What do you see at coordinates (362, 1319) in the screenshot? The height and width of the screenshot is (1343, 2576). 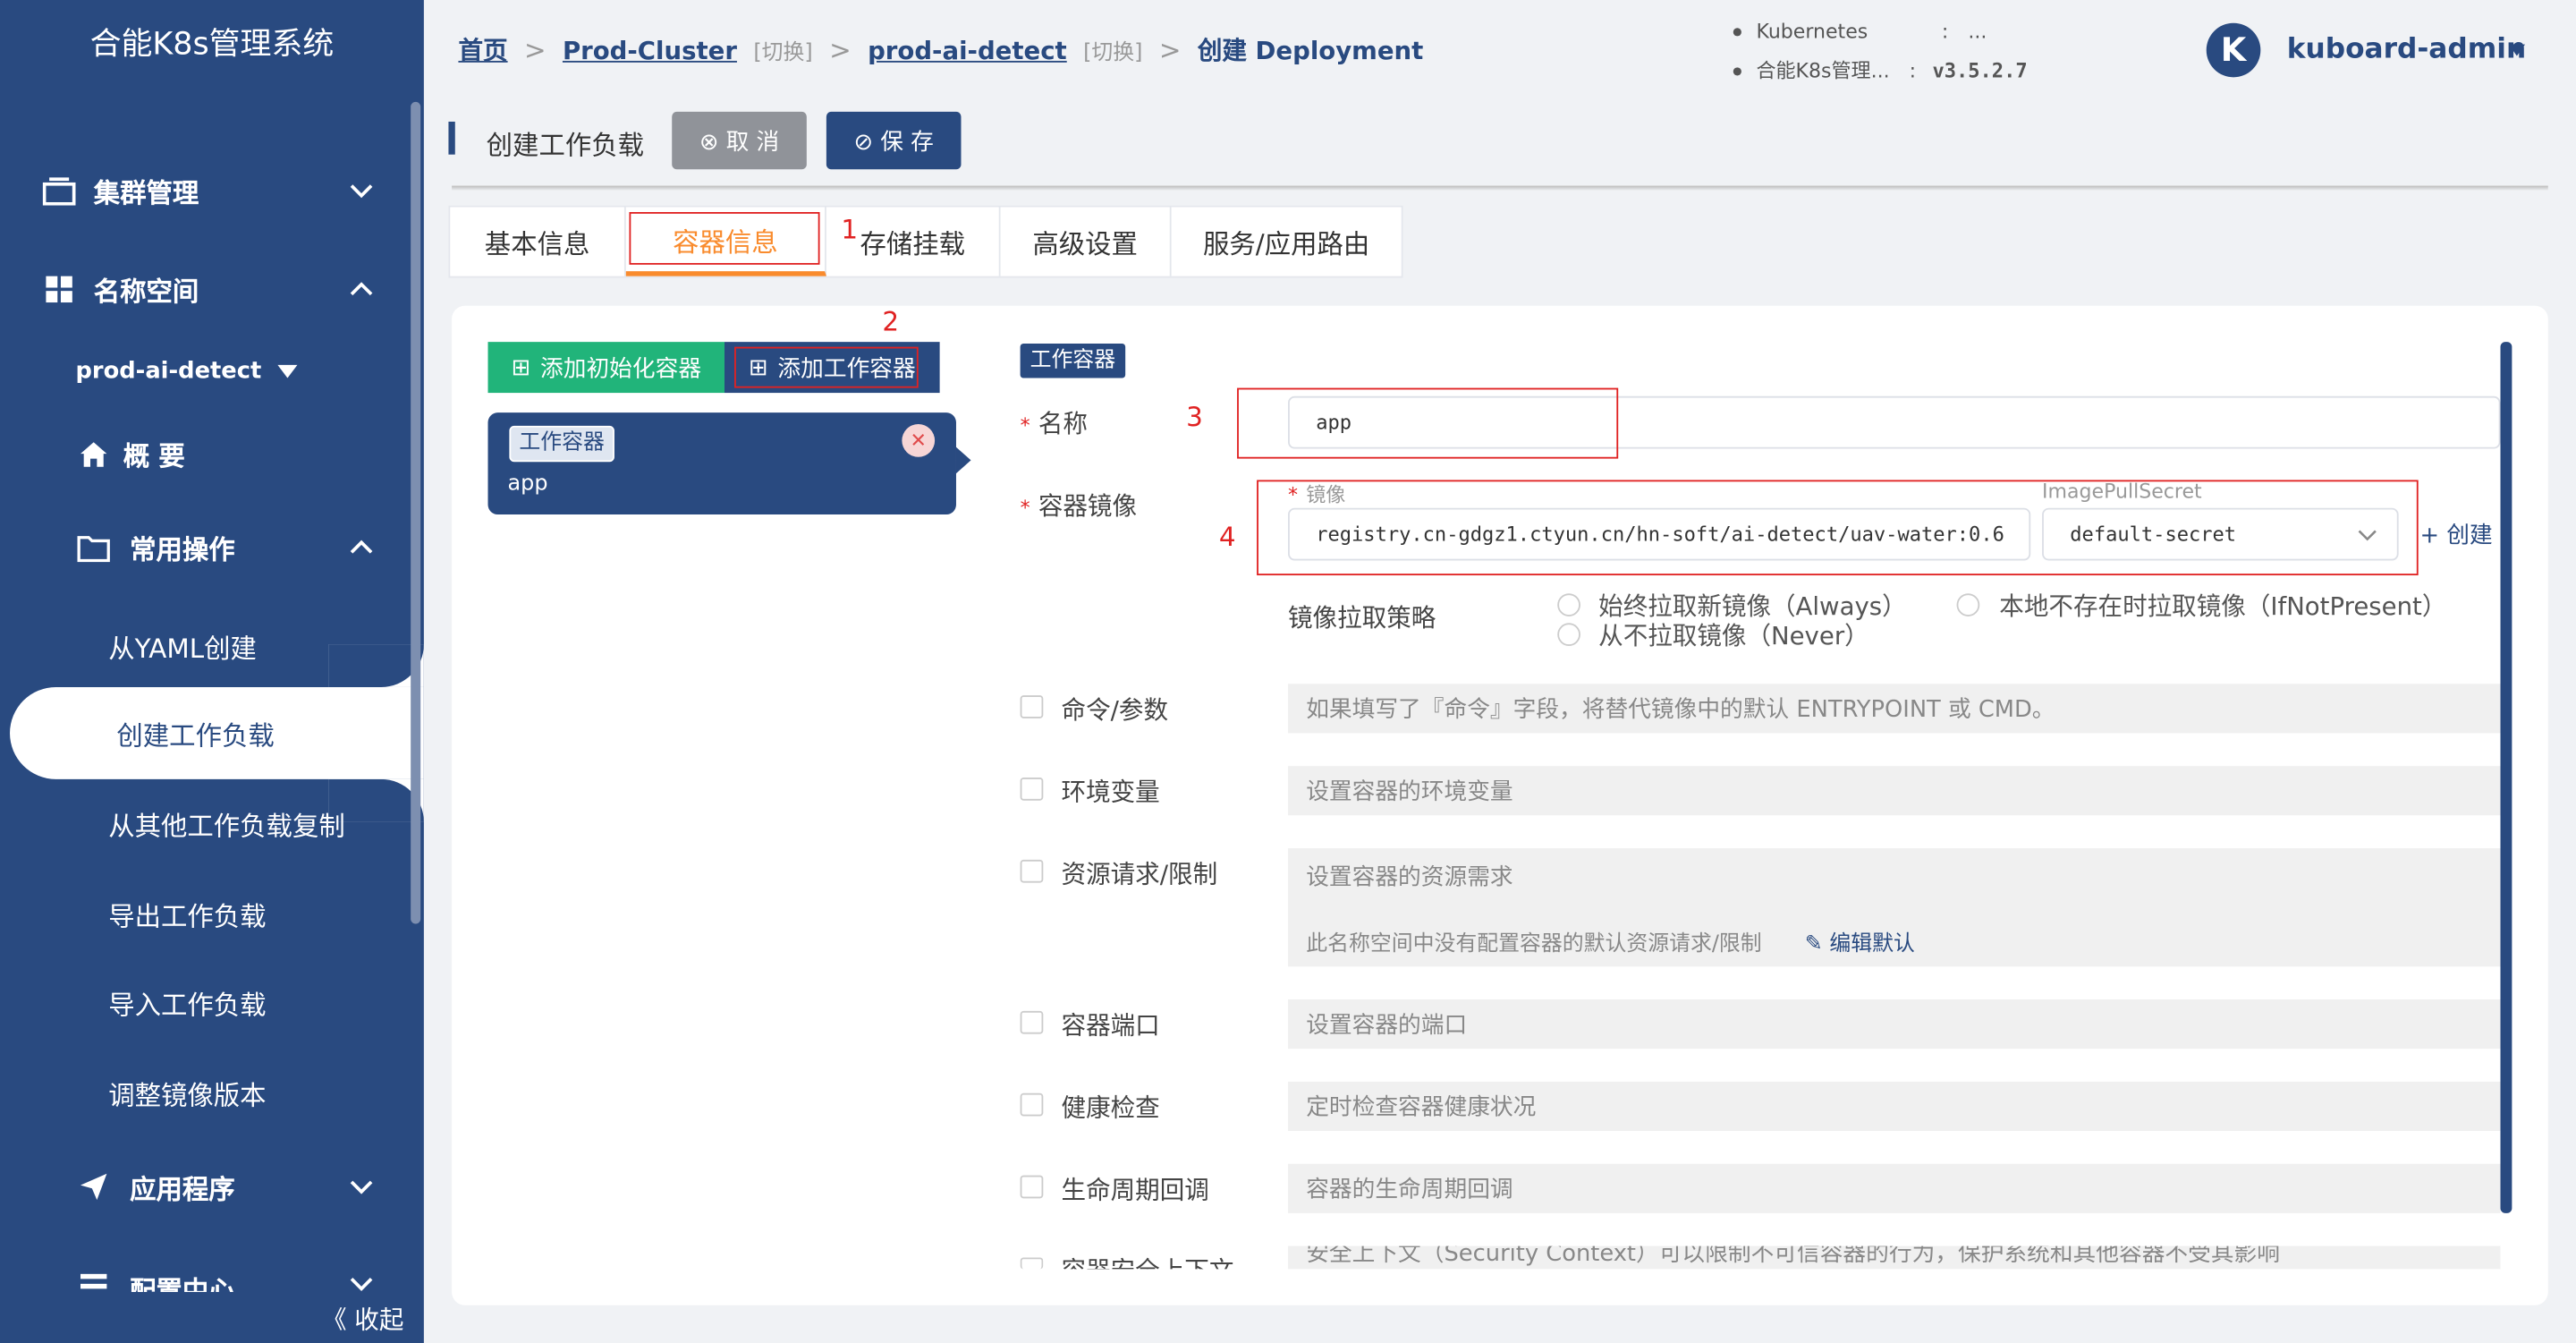 I see `collapse-button: 《 收起` at bounding box center [362, 1319].